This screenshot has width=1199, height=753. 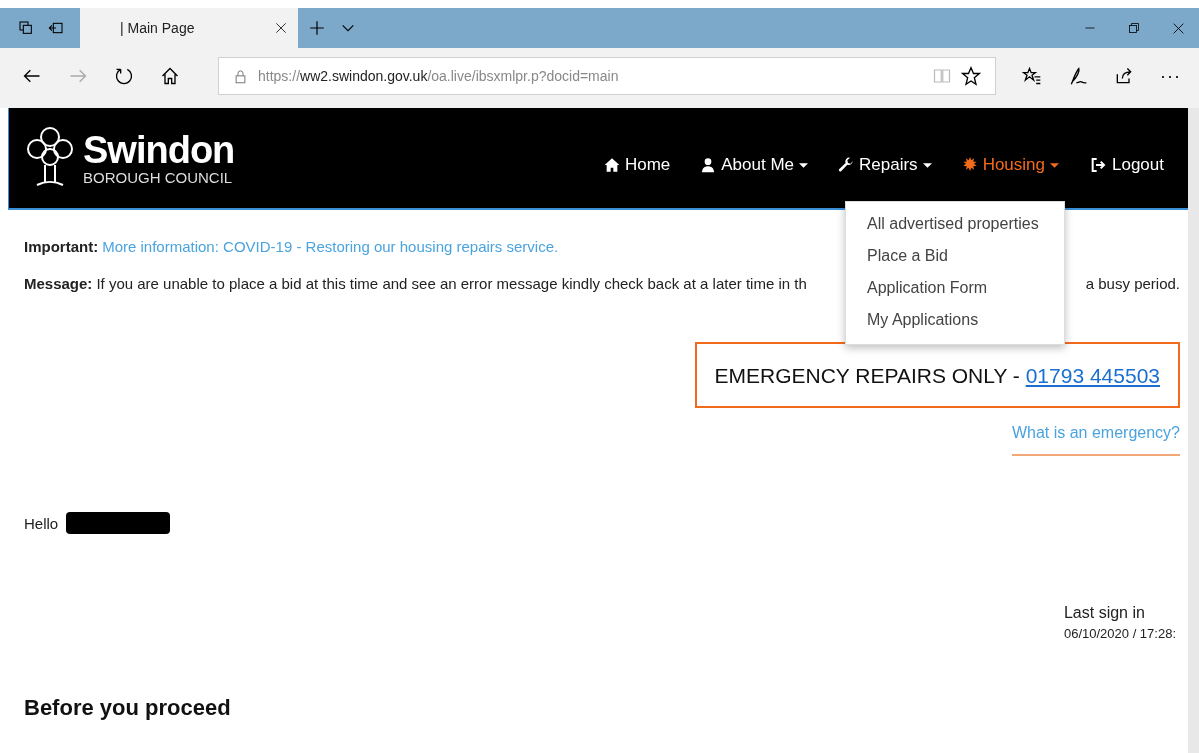 I want to click on section-heading: Before you proceed, so click(x=128, y=708).